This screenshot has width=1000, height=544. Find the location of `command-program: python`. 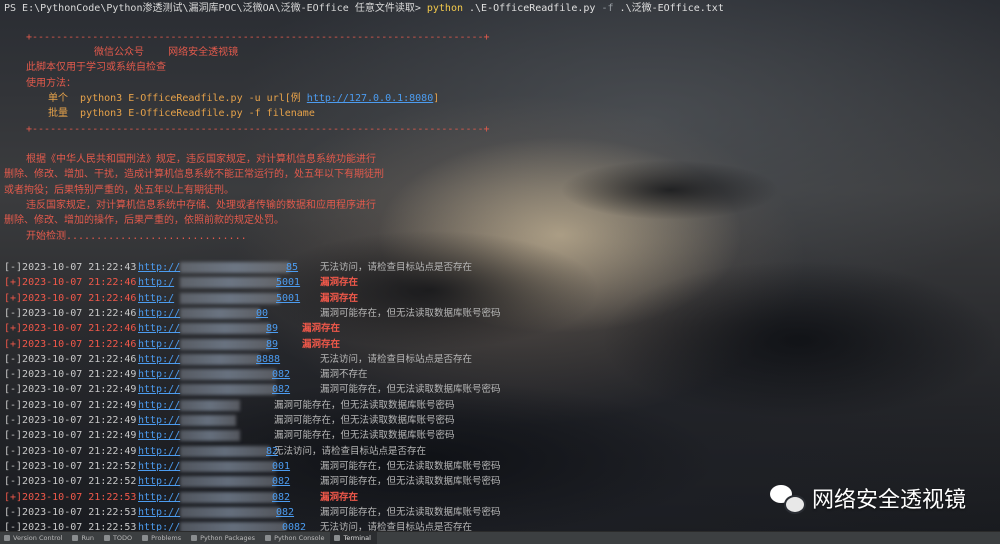

command-program: python is located at coordinates (444, 8).